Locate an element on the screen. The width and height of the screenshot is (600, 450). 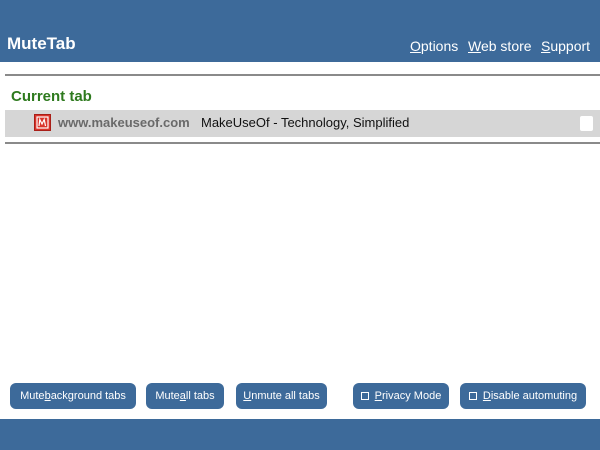
app-title: MuteTab is located at coordinates (41, 43).